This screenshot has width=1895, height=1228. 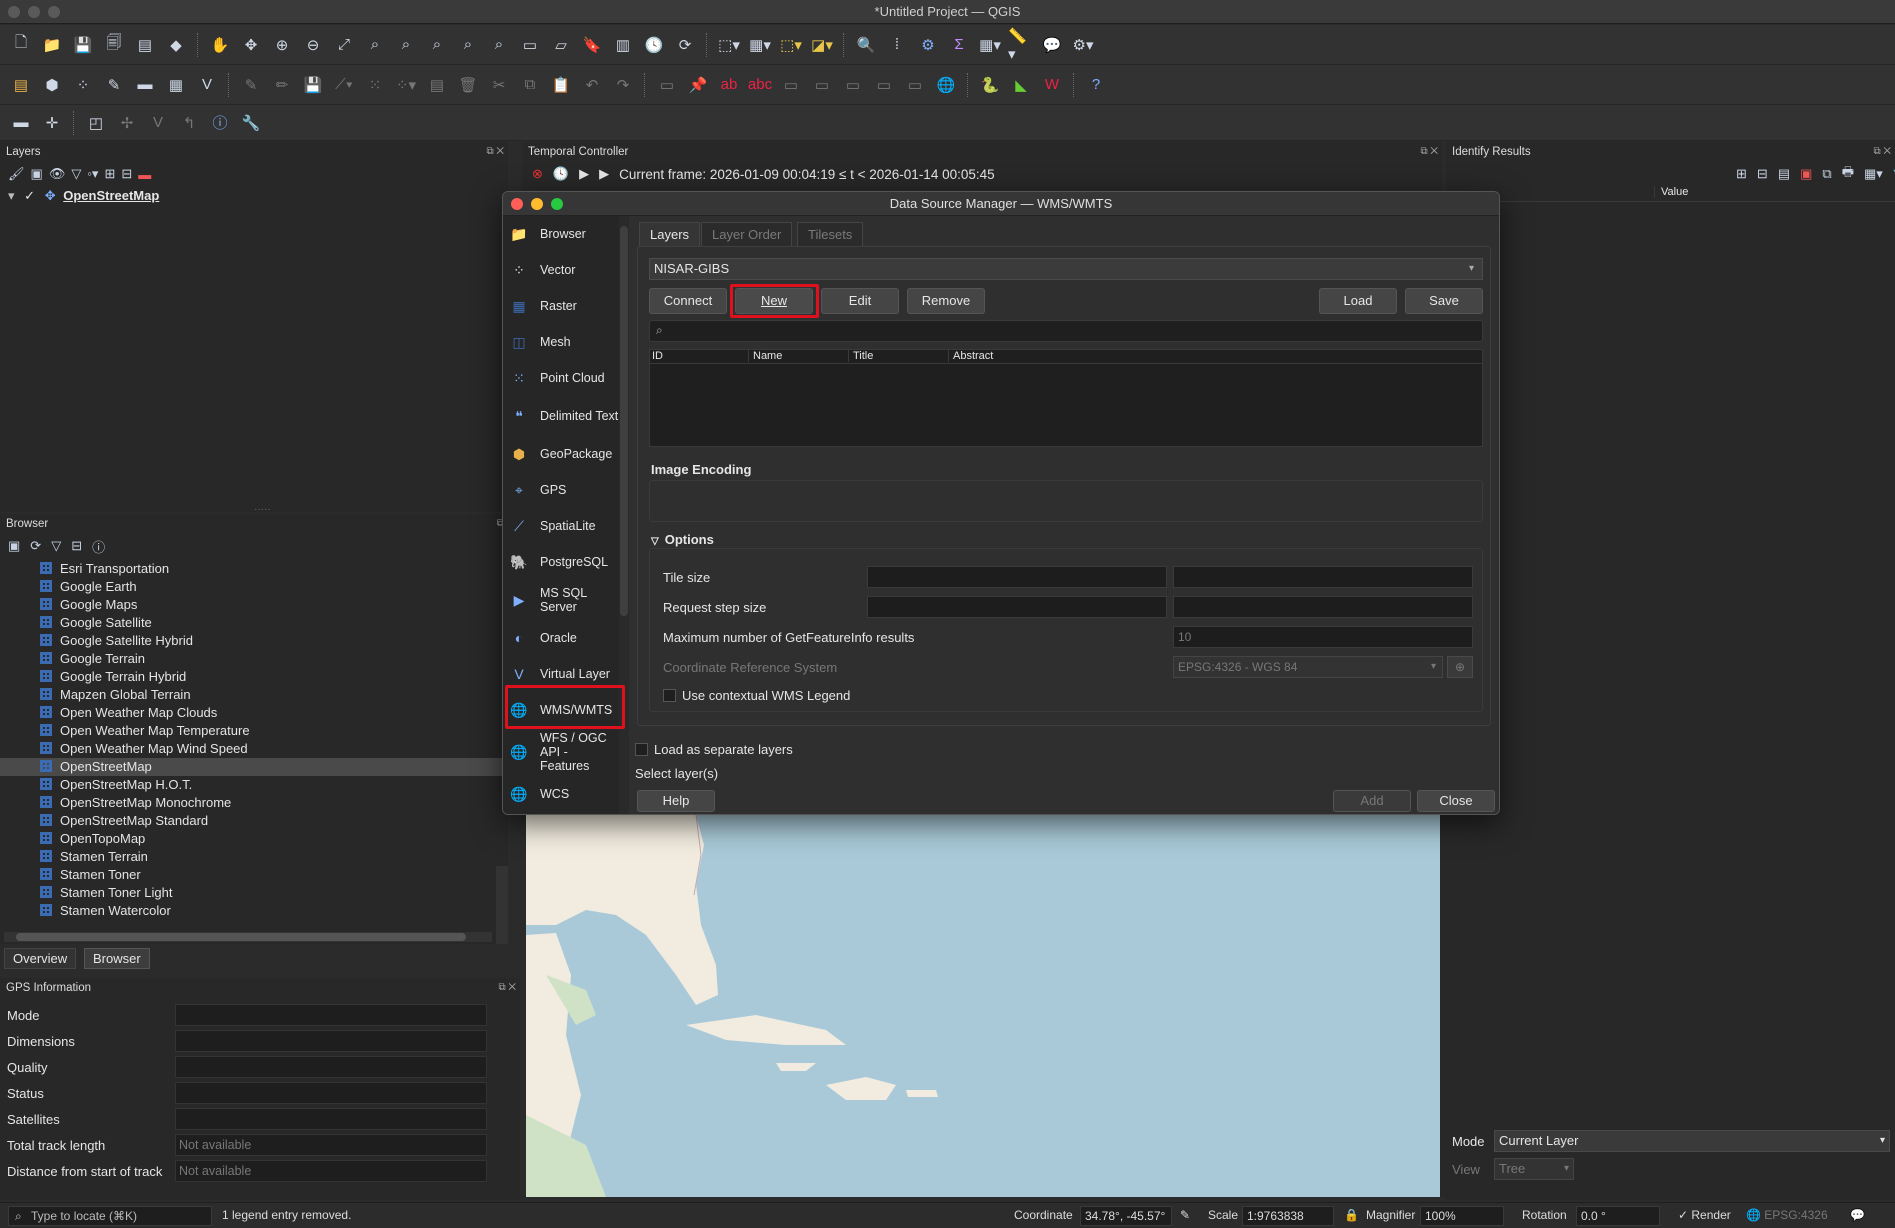 I want to click on identify-info-icon: ⓘ, so click(x=220, y=123).